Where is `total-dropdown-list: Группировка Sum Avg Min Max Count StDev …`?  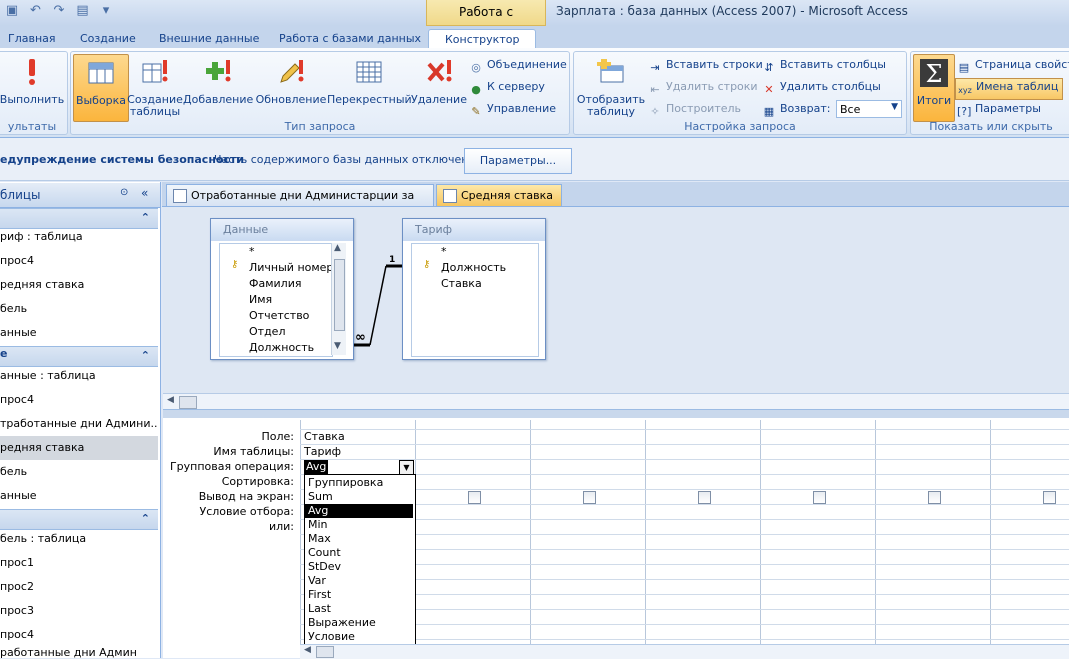
total-dropdown-list: Группировка Sum Avg Min Max Count StDev … is located at coordinates (360, 559).